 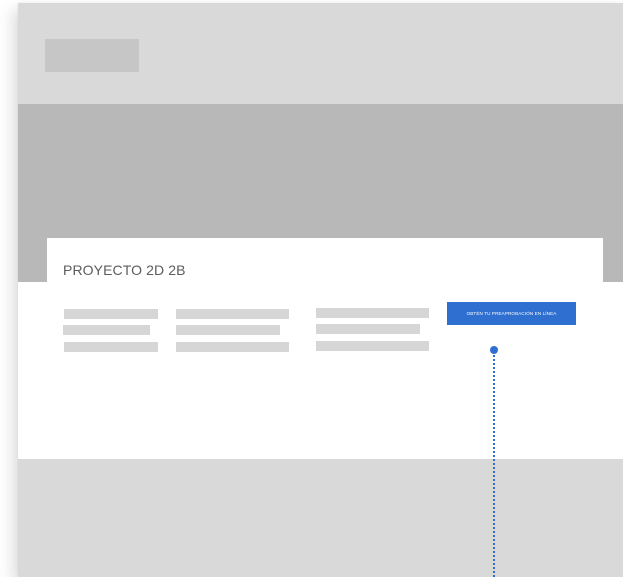 What do you see at coordinates (511, 313) in the screenshot?
I see `preapproval-button: OBTÉN TU PREAPROBACIÓN EN LÍNEA` at bounding box center [511, 313].